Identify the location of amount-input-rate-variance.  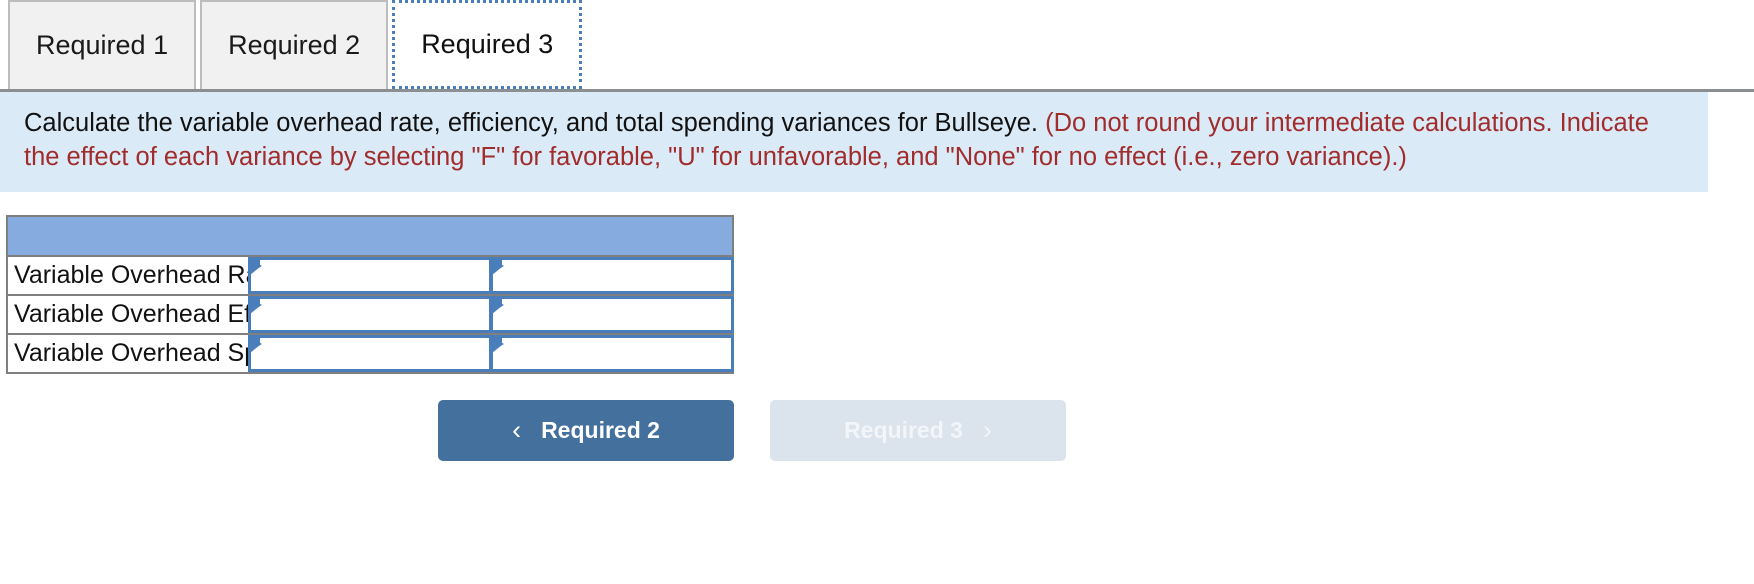
(370, 276).